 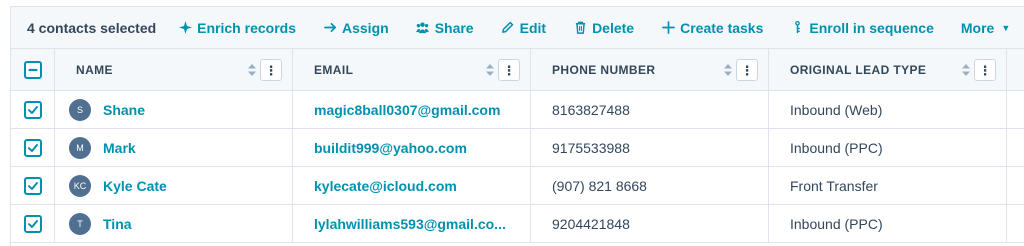 What do you see at coordinates (591, 109) in the screenshot?
I see `phone-number: 8163827488` at bounding box center [591, 109].